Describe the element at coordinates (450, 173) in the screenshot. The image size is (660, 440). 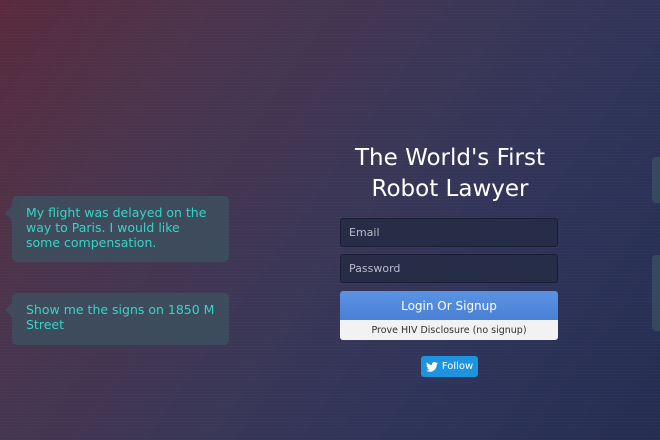
I see `page-title: The World's First Robot Lawyer` at that location.